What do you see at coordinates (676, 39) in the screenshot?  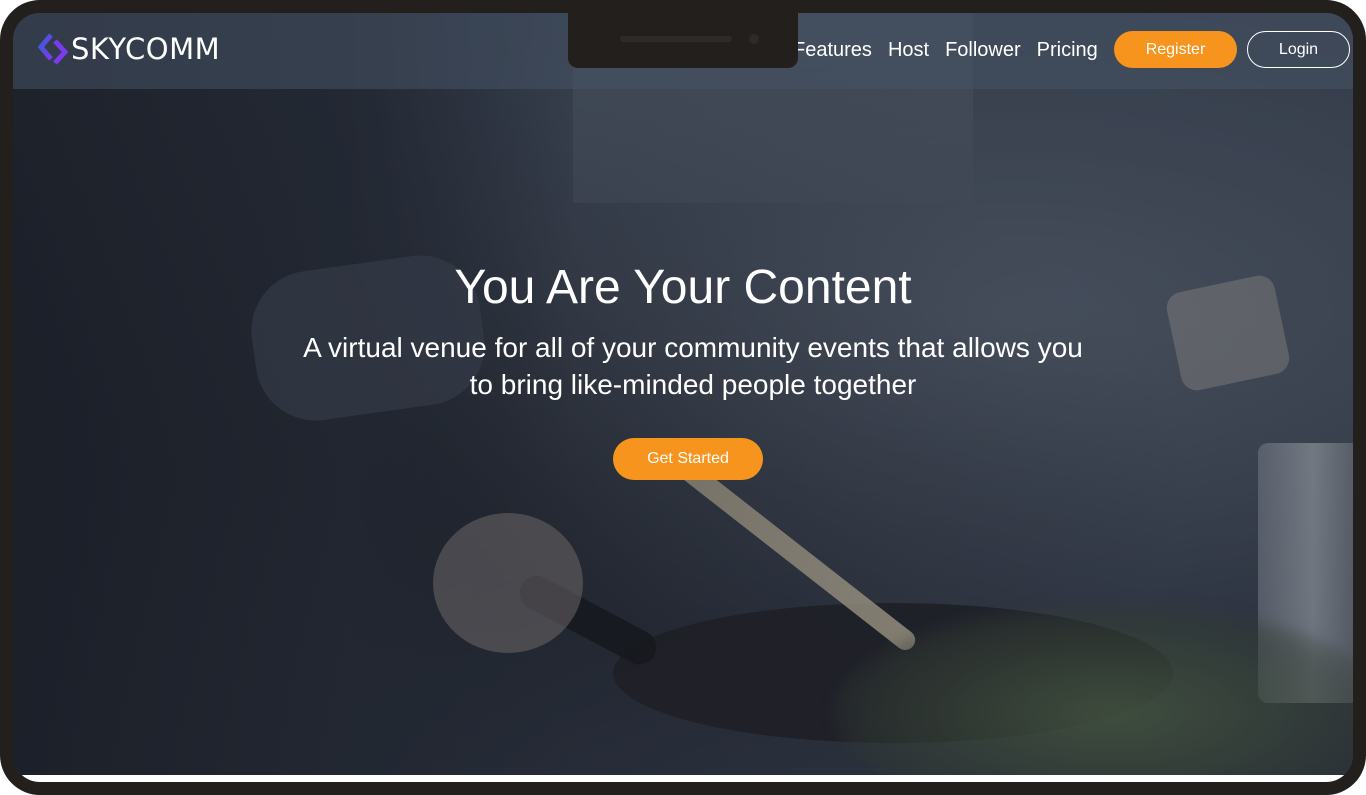 I see `speaker-icon` at bounding box center [676, 39].